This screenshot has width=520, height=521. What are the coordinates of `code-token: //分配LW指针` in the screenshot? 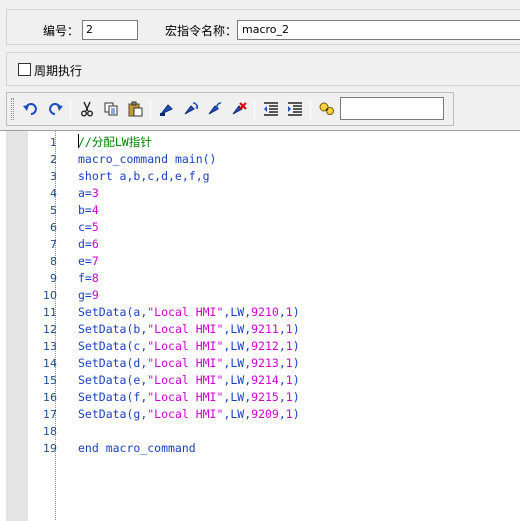 It's located at (115, 142).